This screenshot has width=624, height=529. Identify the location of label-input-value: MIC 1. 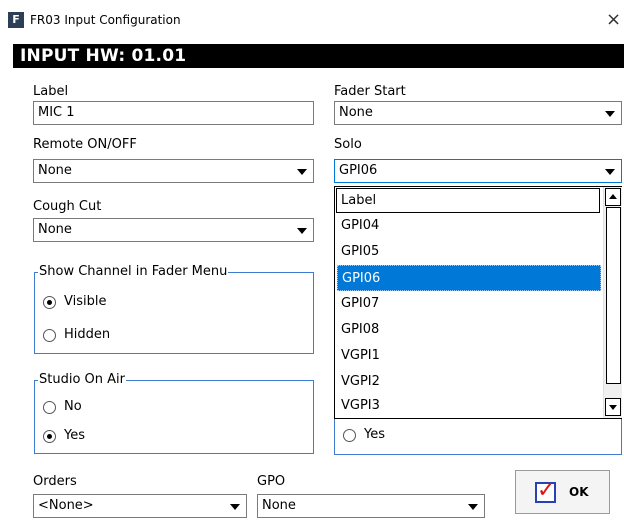
(56, 112).